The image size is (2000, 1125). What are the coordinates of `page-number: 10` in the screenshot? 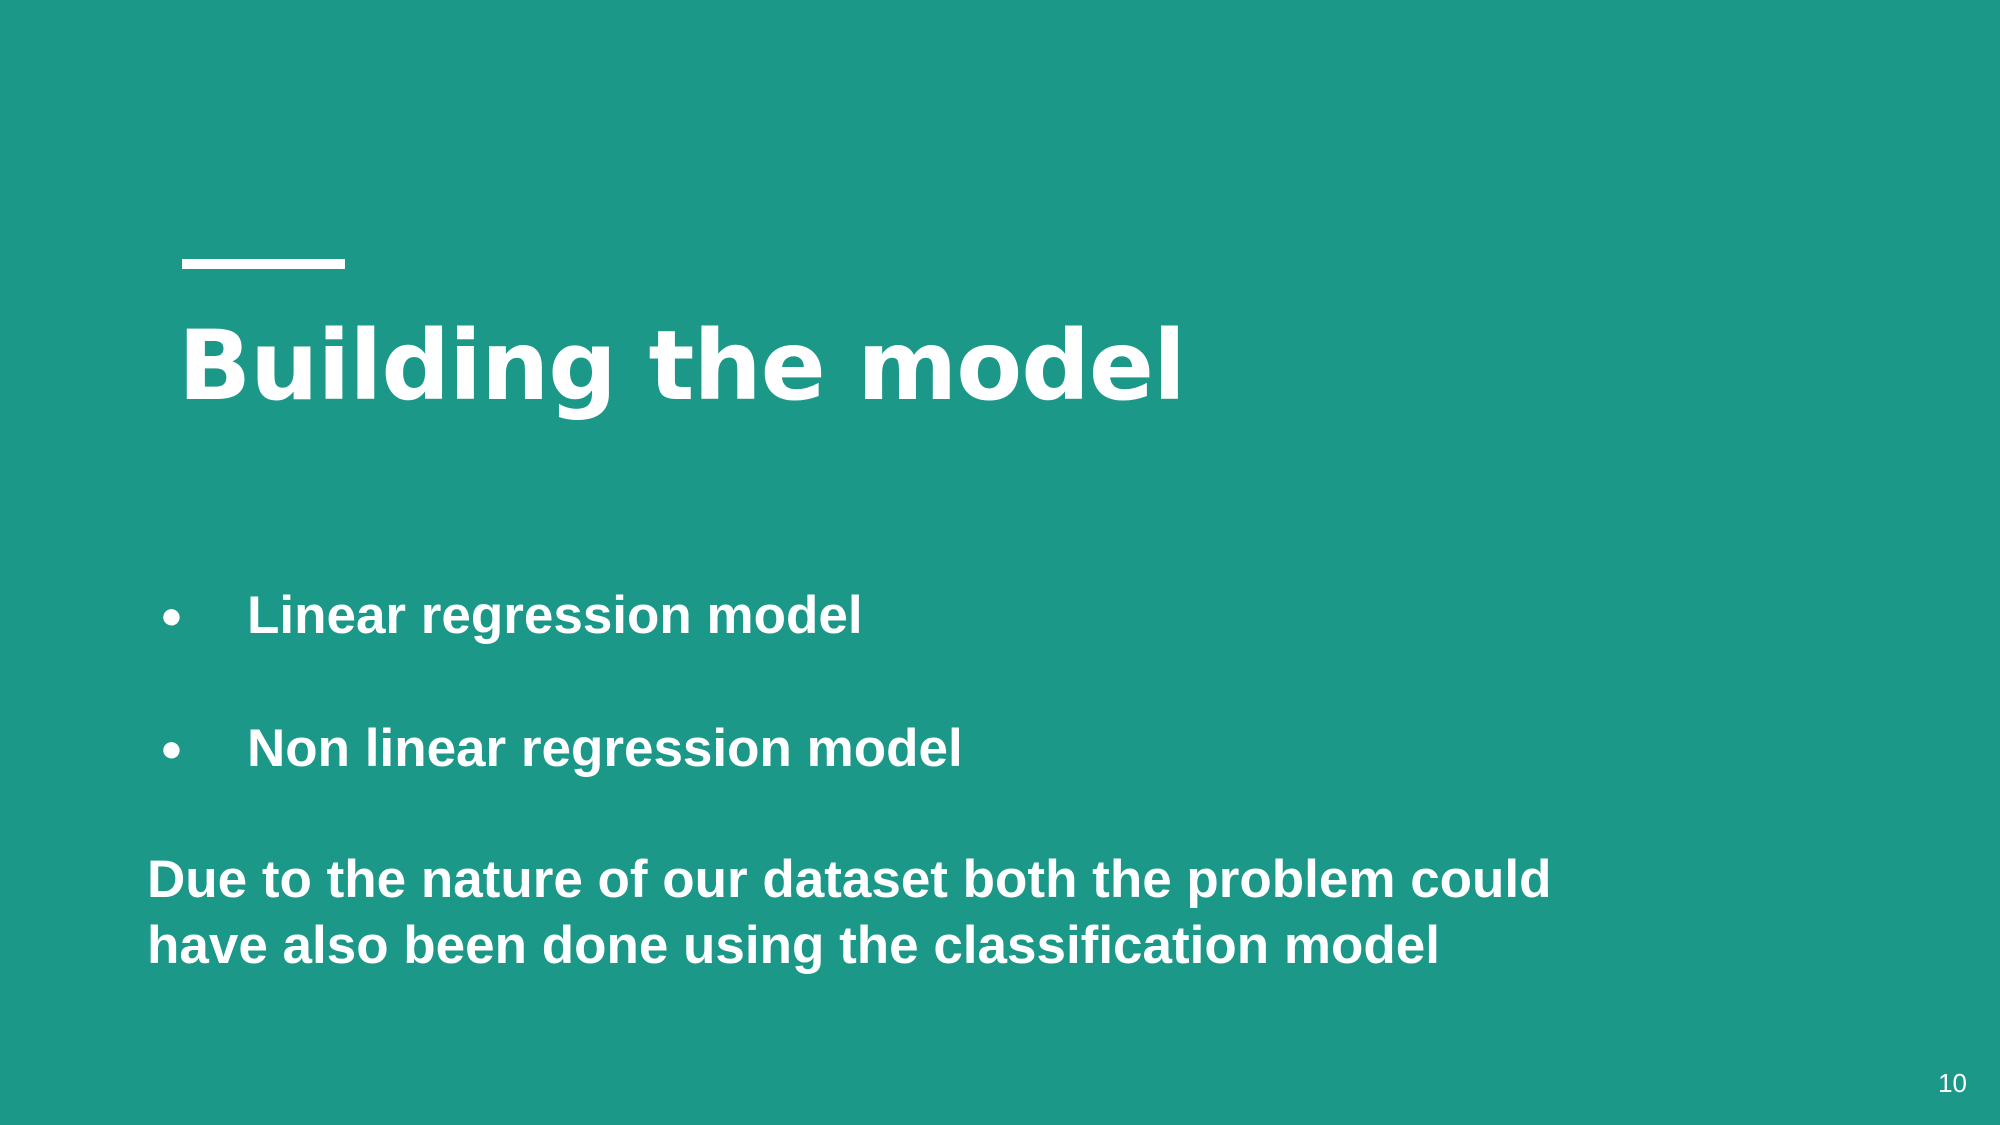 It's located at (1952, 1083).